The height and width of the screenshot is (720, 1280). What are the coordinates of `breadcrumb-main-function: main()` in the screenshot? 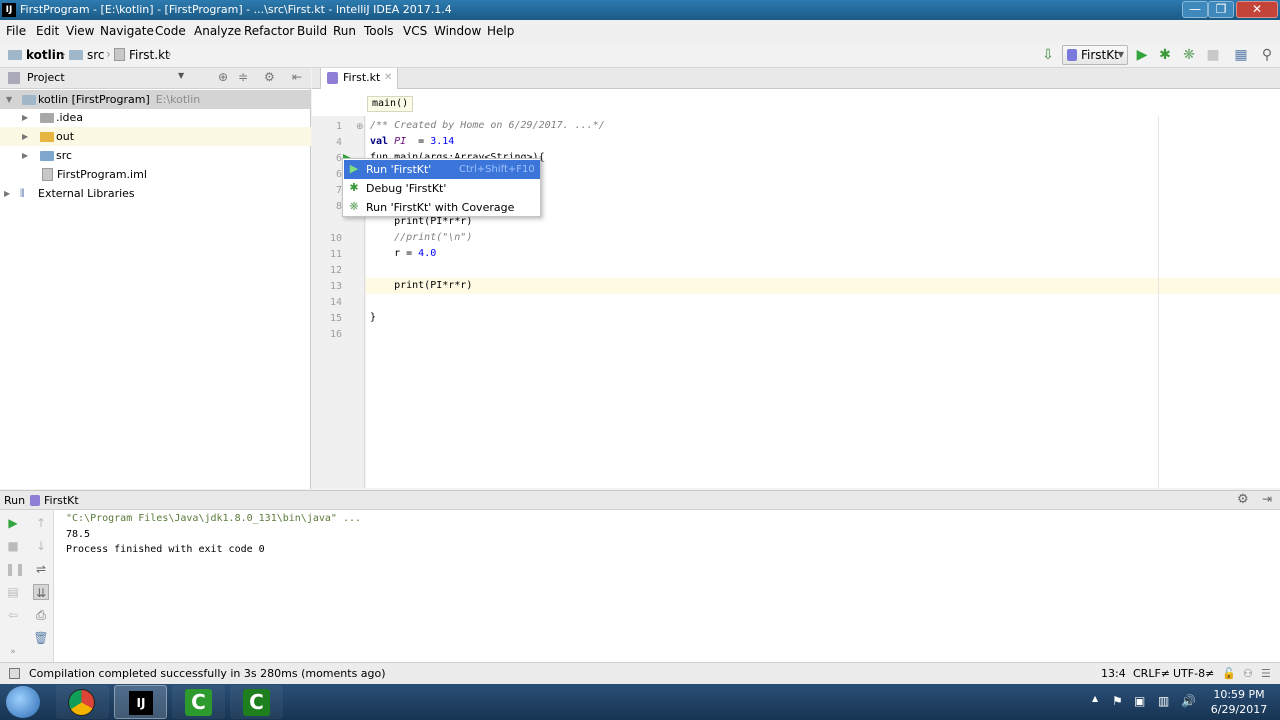 It's located at (390, 104).